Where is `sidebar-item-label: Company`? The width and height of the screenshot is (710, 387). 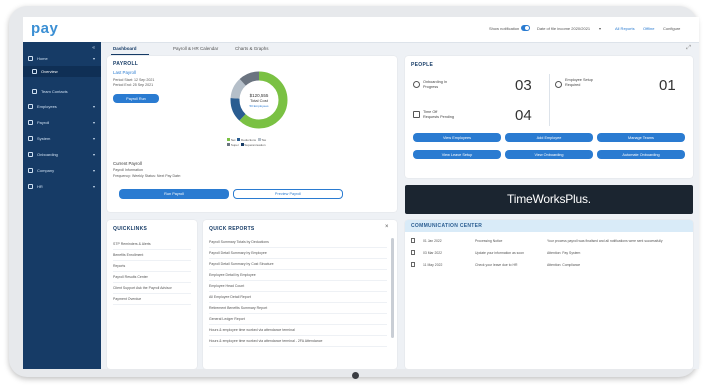
sidebar-item-label: Company is located at coordinates (46, 170).